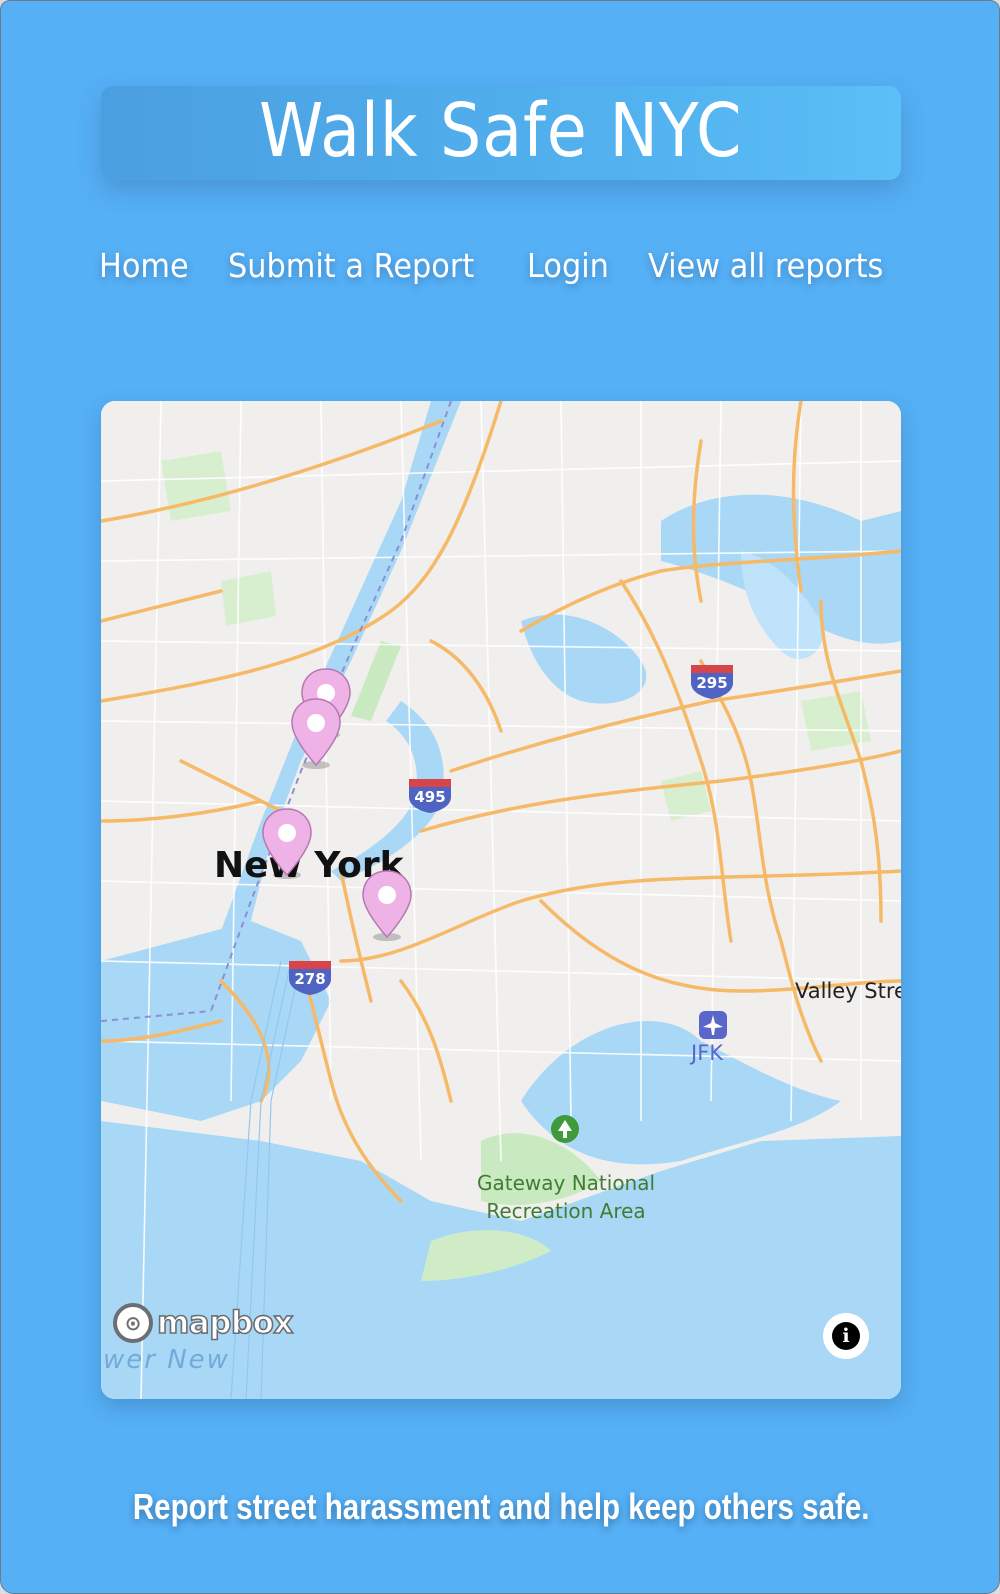 The width and height of the screenshot is (1000, 1594). What do you see at coordinates (566, 1211) in the screenshot?
I see `map-label-gateway-line2: Recreation Area` at bounding box center [566, 1211].